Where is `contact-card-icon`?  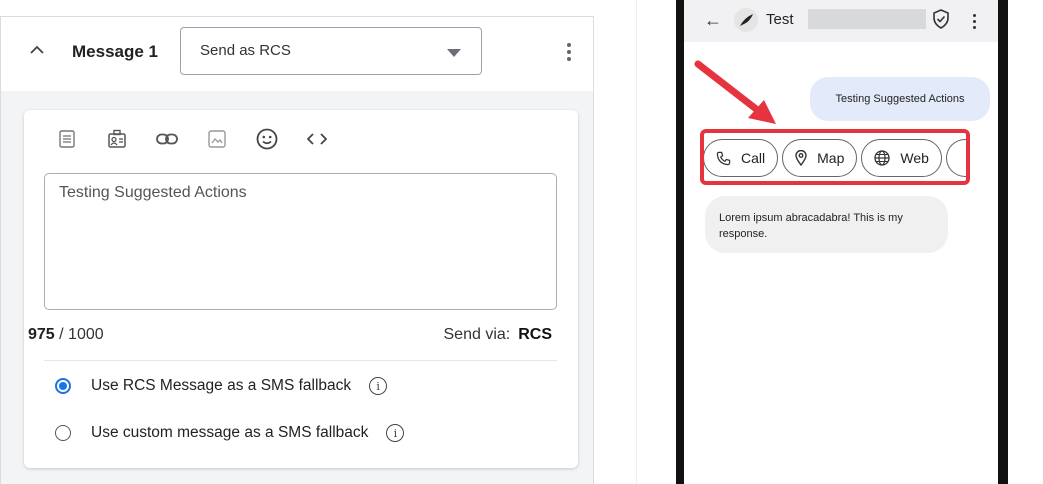 contact-card-icon is located at coordinates (117, 139).